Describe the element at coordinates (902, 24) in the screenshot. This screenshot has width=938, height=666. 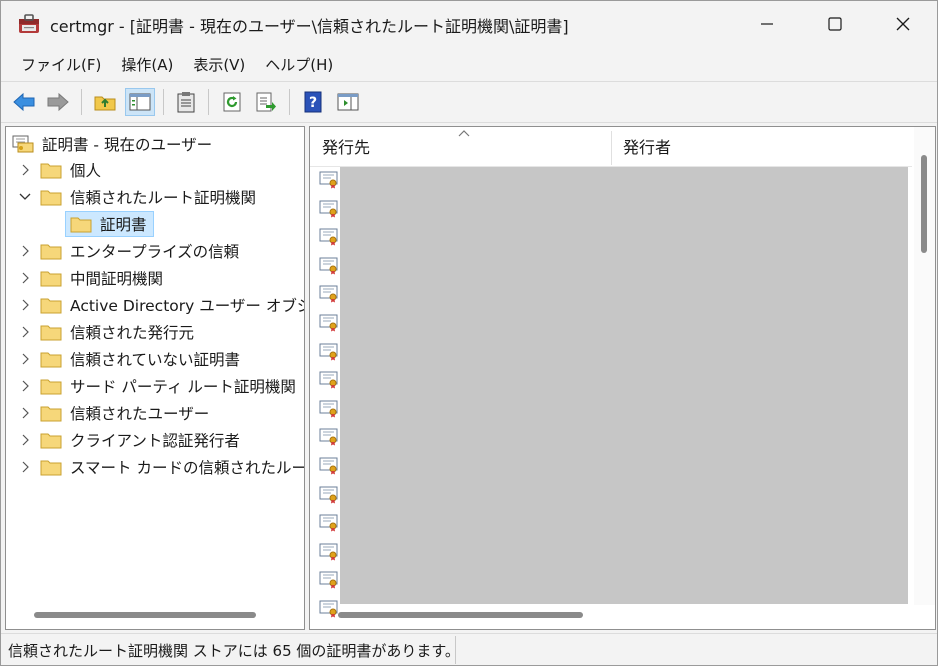
I see `close-button` at that location.